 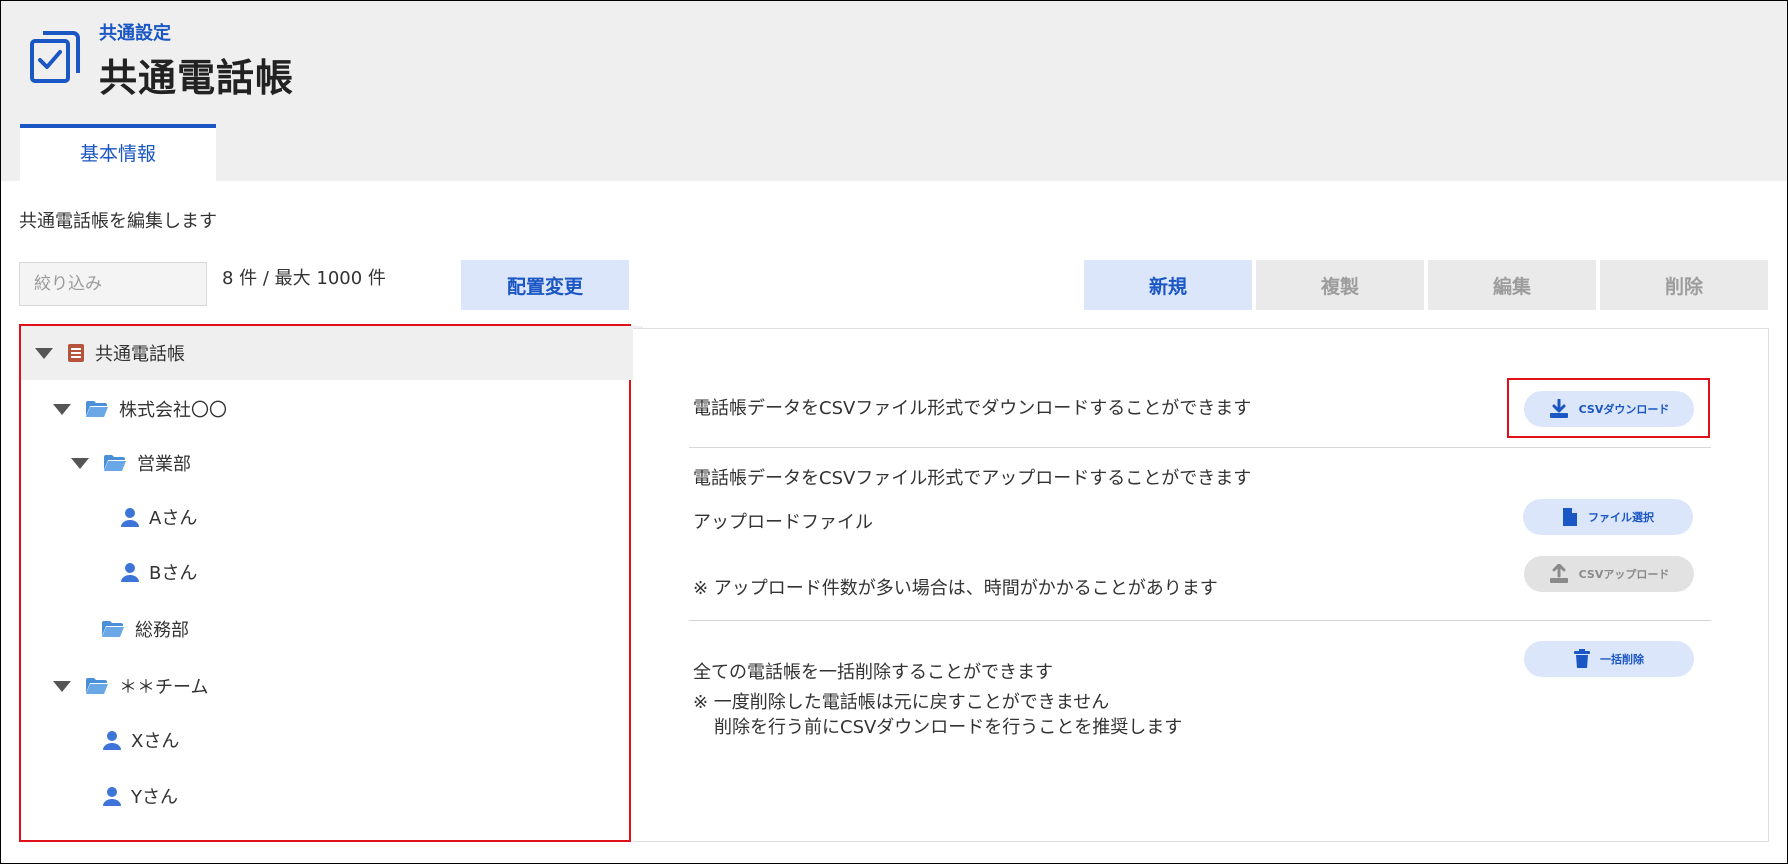 I want to click on tree-node-label: 共通電話帳, so click(x=140, y=354).